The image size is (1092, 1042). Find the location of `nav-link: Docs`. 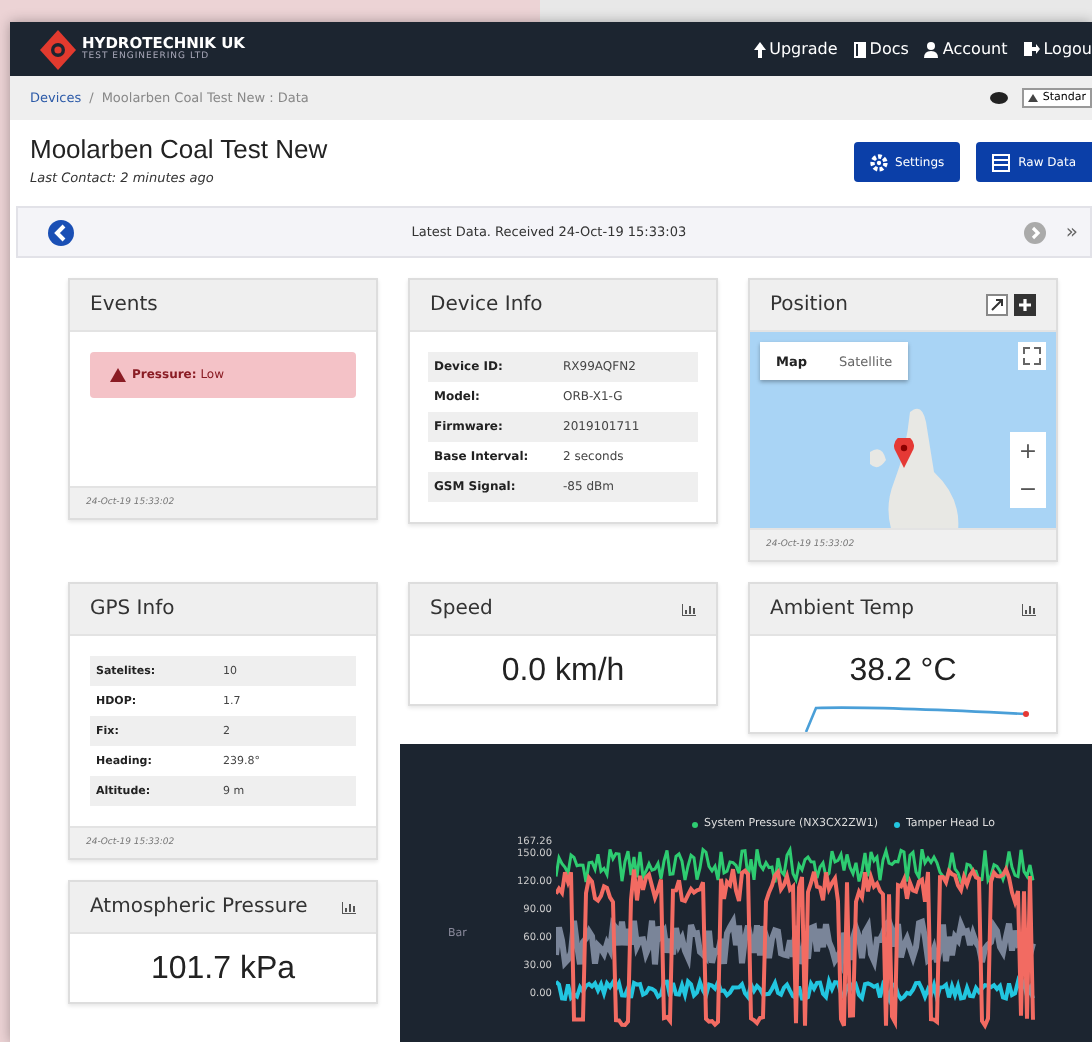

nav-link: Docs is located at coordinates (881, 49).